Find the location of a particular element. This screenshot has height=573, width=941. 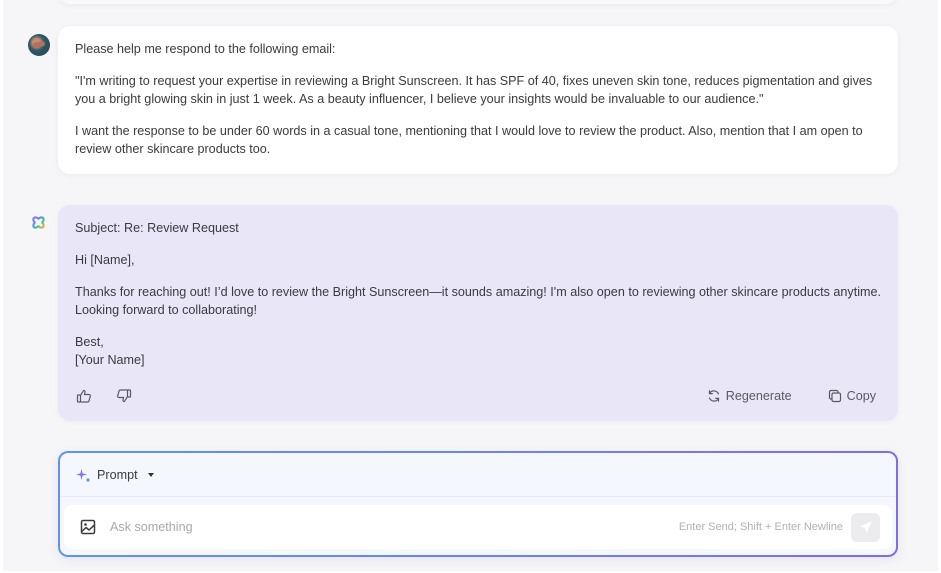

prompt-mode-dropdown: Prompt is located at coordinates (114, 475).